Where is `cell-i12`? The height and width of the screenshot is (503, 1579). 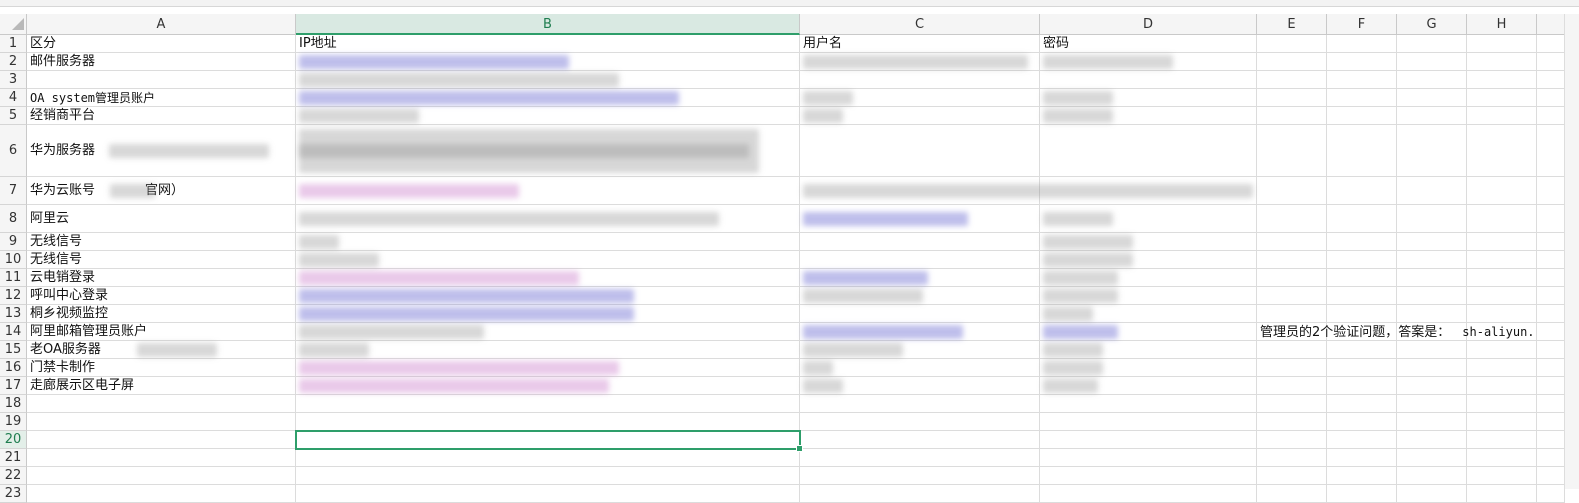
cell-i12 is located at coordinates (1551, 296).